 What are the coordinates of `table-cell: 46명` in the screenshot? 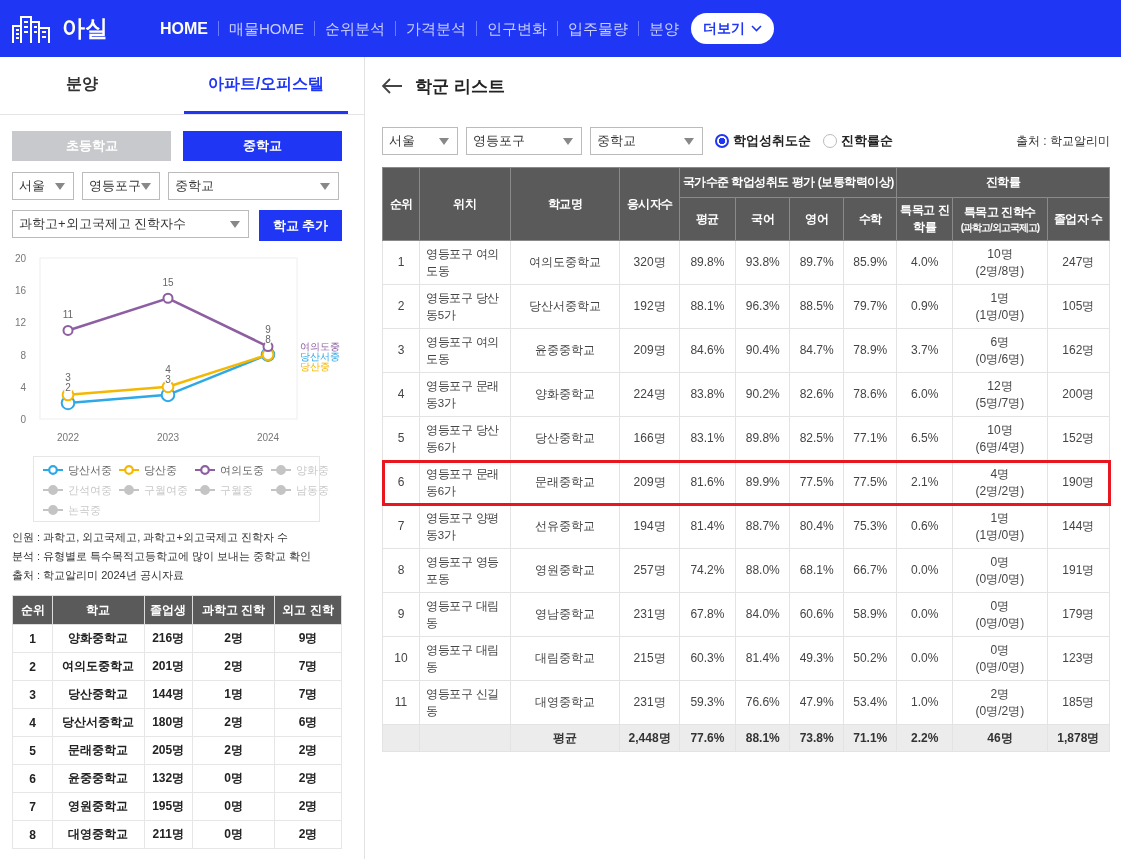 It's located at (1000, 738).